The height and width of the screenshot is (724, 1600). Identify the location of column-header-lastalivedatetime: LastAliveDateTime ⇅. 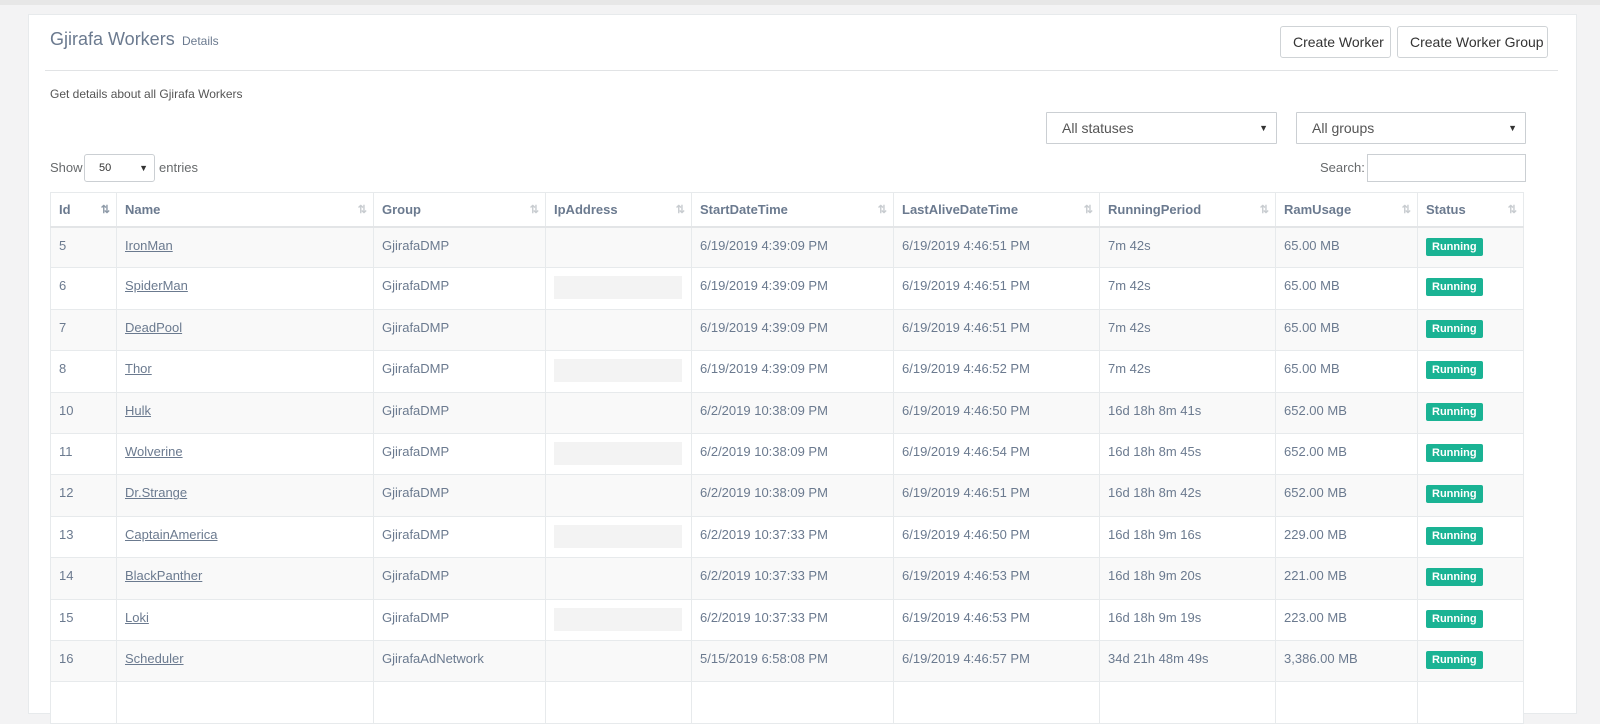
(996, 210).